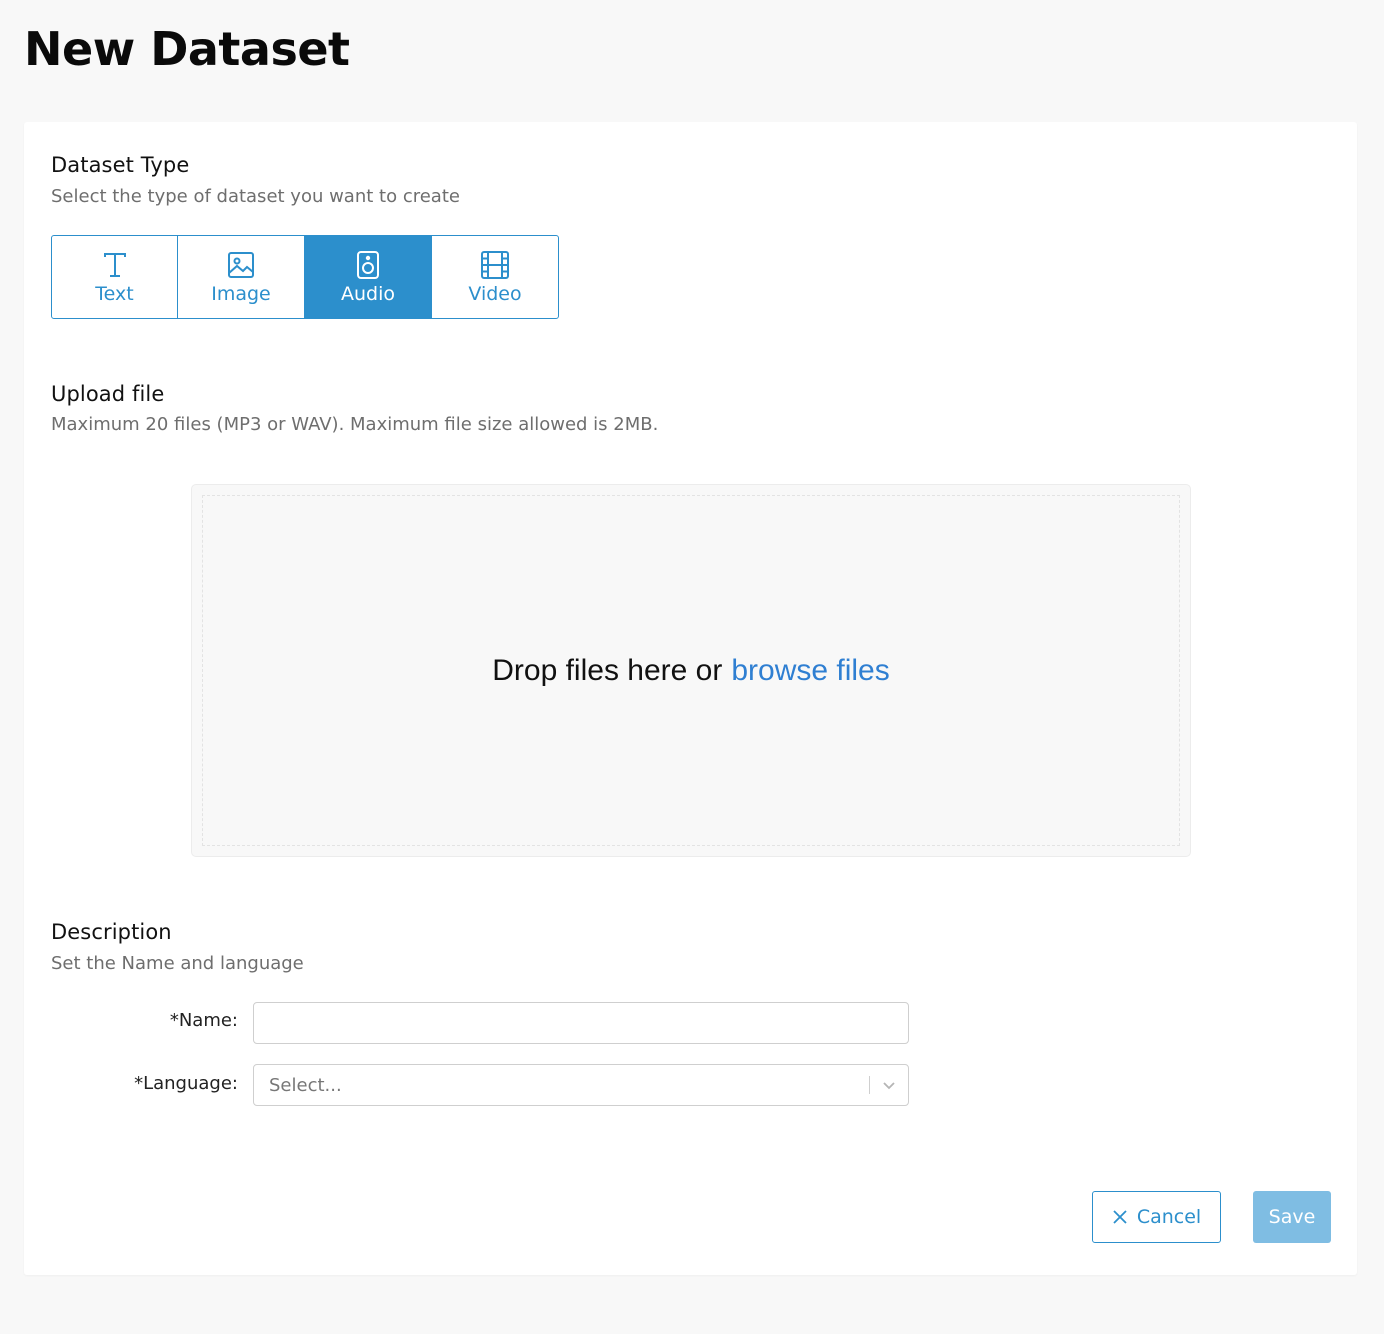 This screenshot has height=1334, width=1384. I want to click on type-option-image: Image, so click(241, 277).